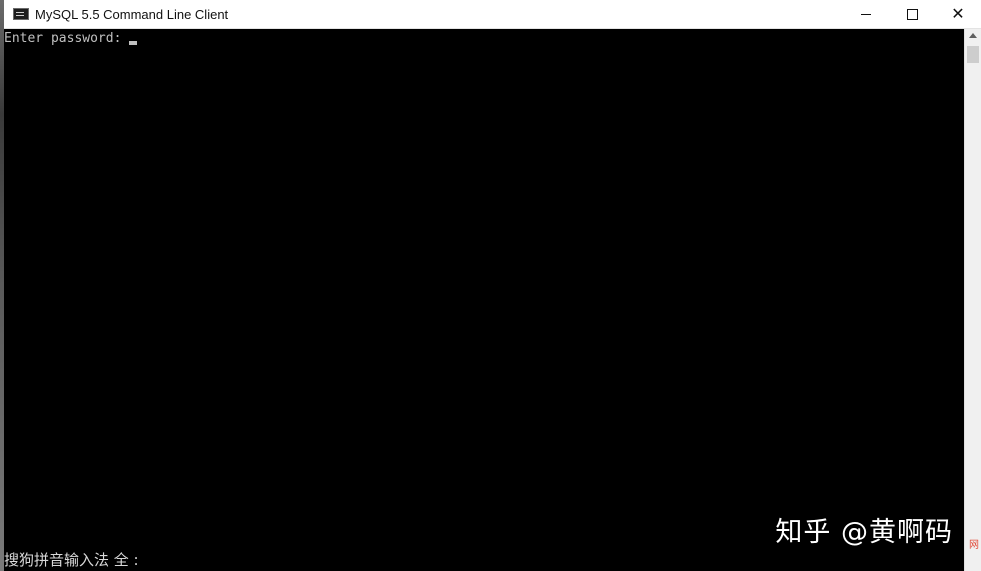 This screenshot has width=981, height=571. Describe the element at coordinates (71, 559) in the screenshot. I see `ime-status-bar: 搜狗拼音输入法 全 :` at that location.